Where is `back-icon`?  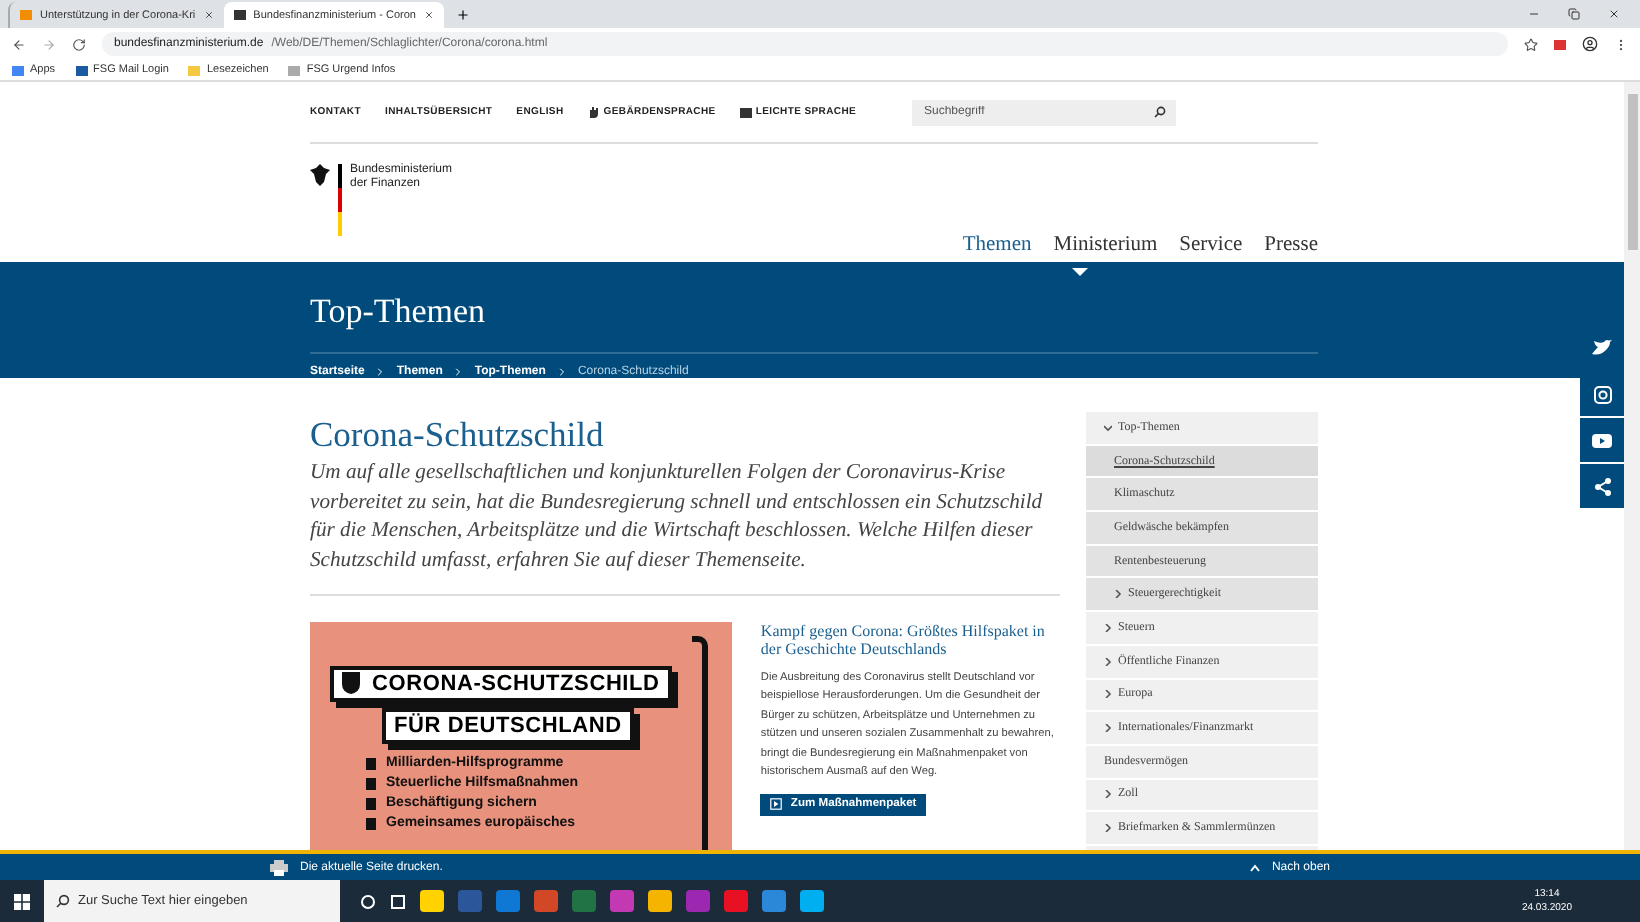
back-icon is located at coordinates (19, 44).